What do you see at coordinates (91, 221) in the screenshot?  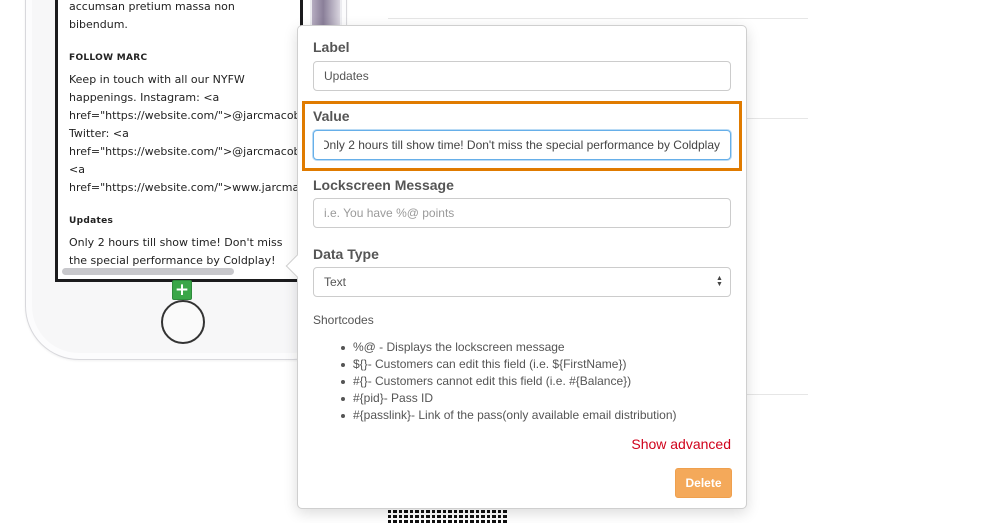 I see `updates-heading: Updates` at bounding box center [91, 221].